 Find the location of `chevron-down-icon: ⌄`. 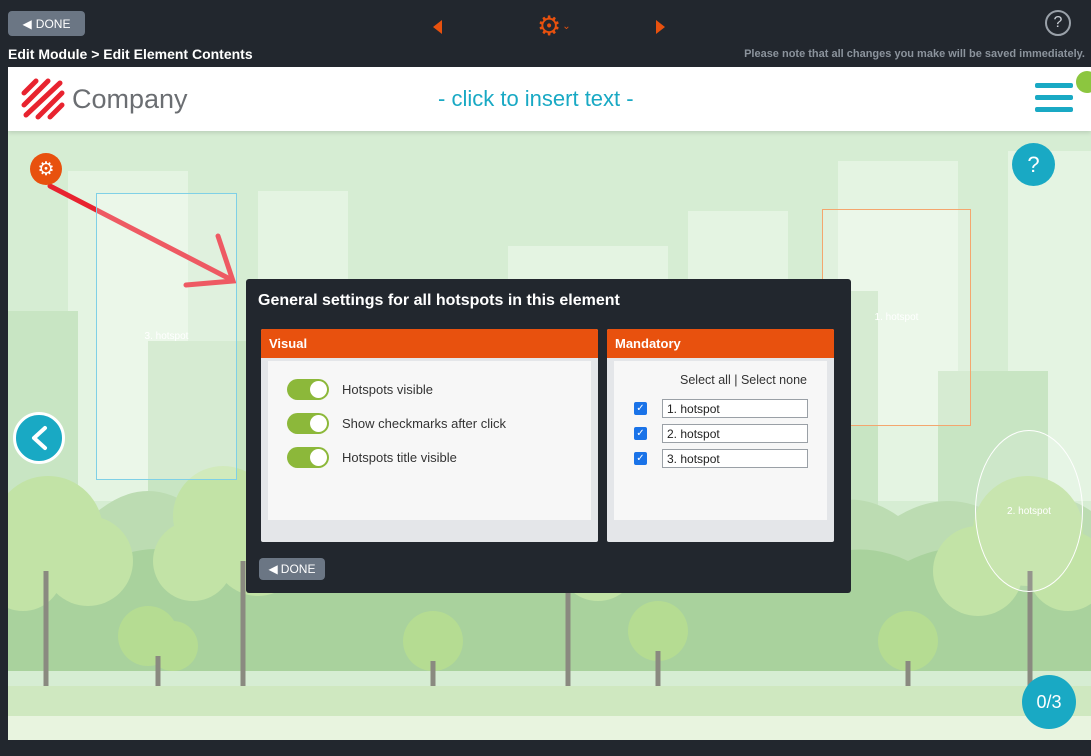

chevron-down-icon: ⌄ is located at coordinates (566, 26).